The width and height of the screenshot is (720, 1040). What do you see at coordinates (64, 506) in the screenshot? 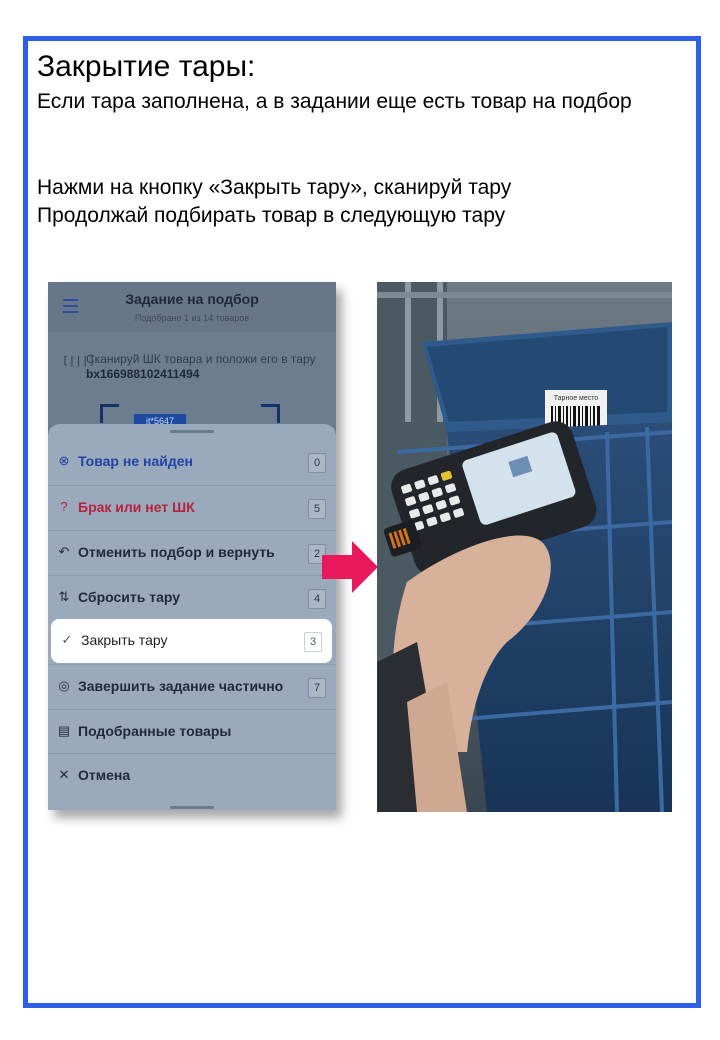
I see `circle-question-icon: ?` at bounding box center [64, 506].